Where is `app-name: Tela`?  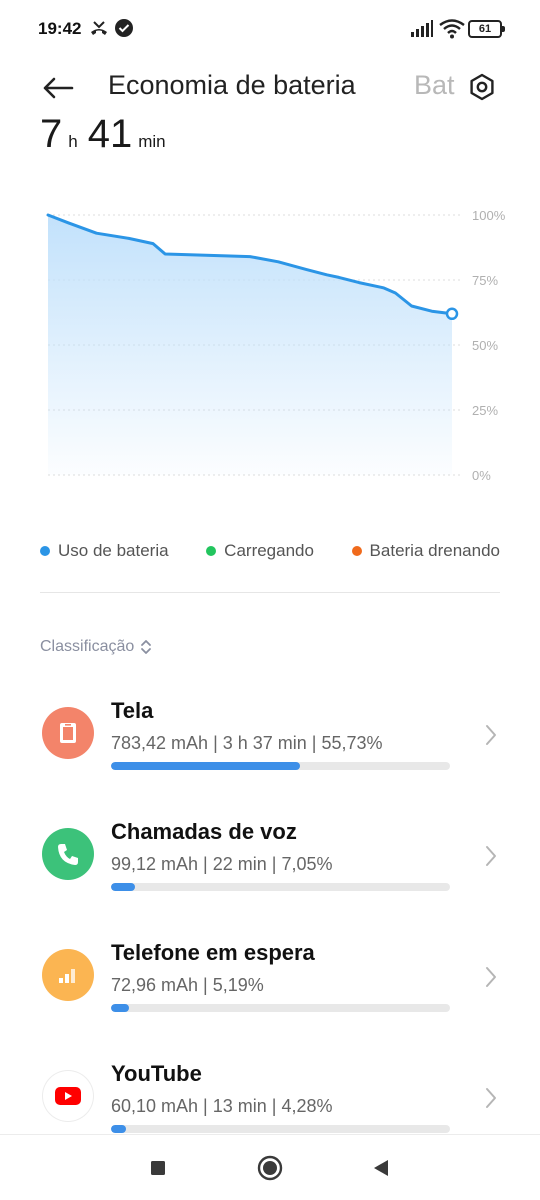 app-name: Tela is located at coordinates (132, 710).